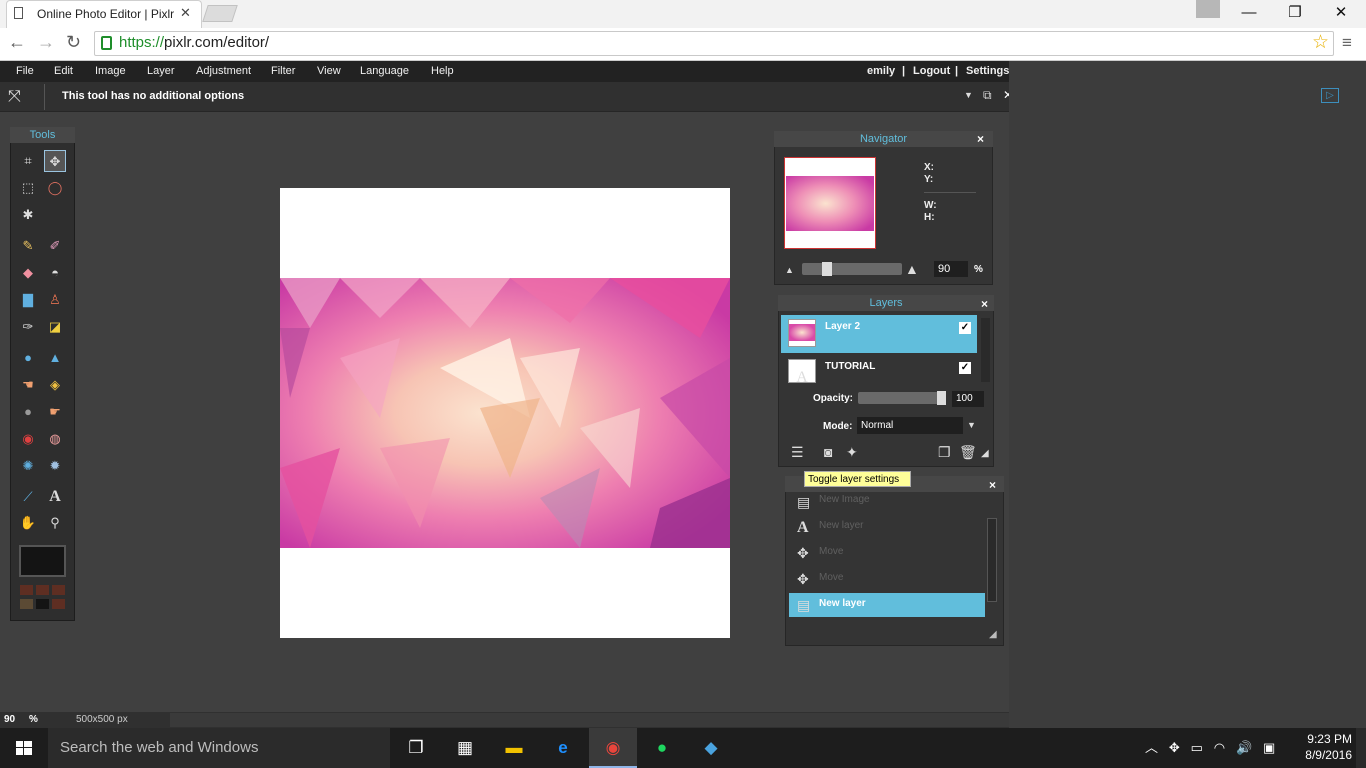  I want to click on options-dropdown-icon: ▼, so click(968, 95).